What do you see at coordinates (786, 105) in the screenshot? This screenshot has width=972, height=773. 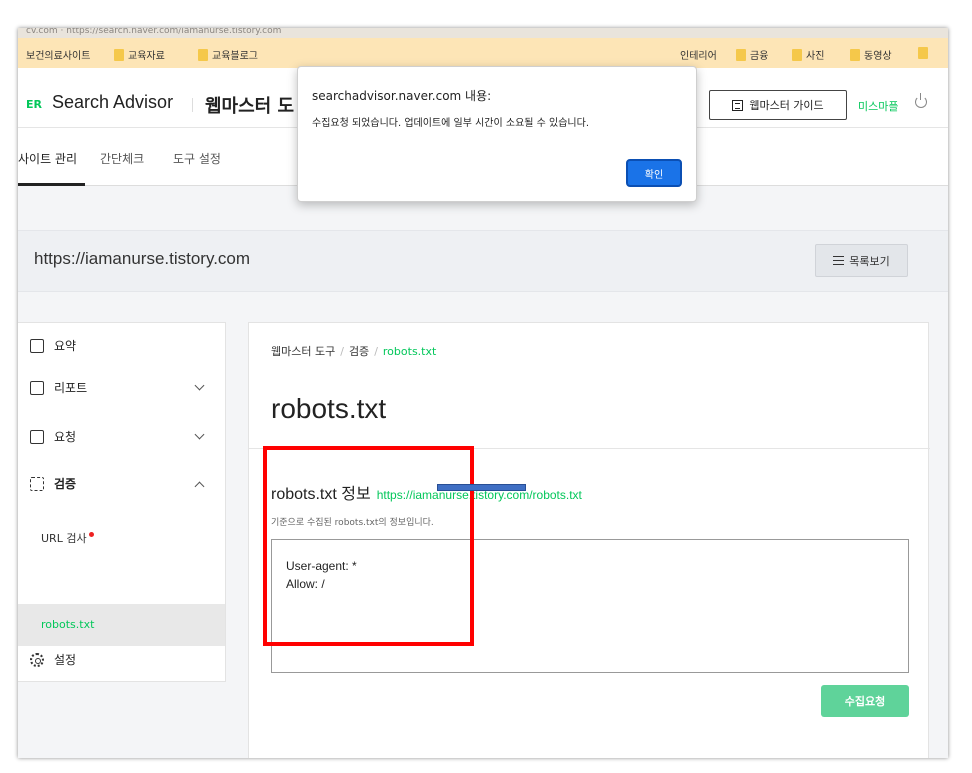 I see `guide-label: 웹마스터 가이드` at bounding box center [786, 105].